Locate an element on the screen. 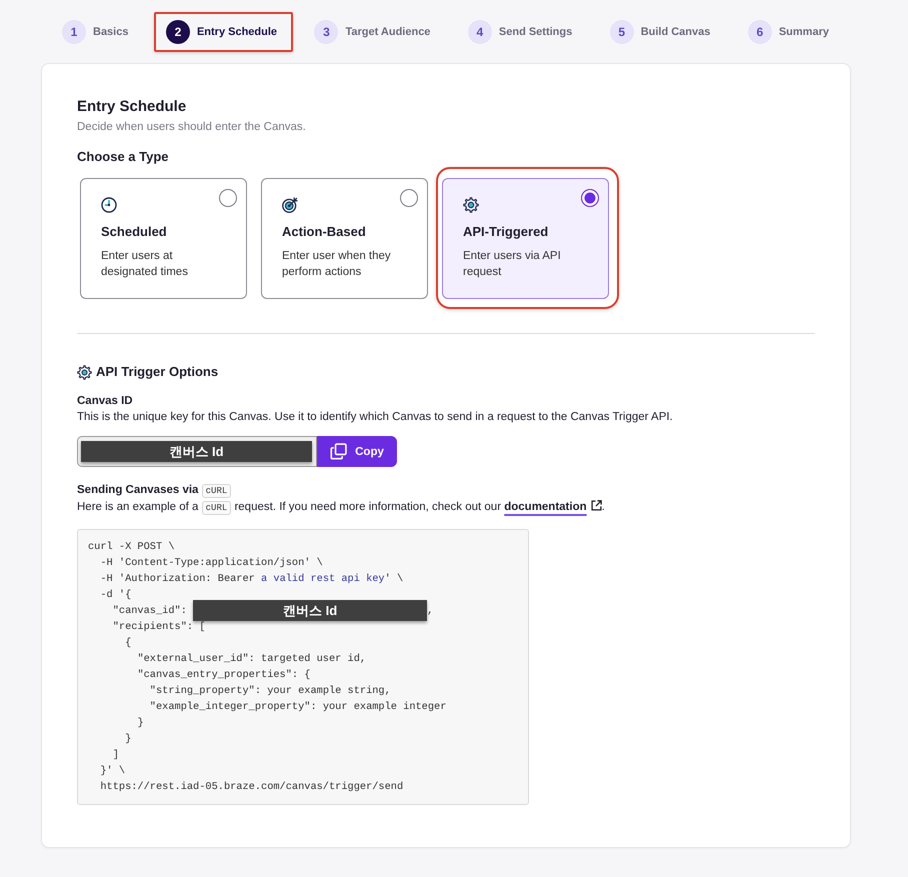  code-text: { is located at coordinates (128, 643).